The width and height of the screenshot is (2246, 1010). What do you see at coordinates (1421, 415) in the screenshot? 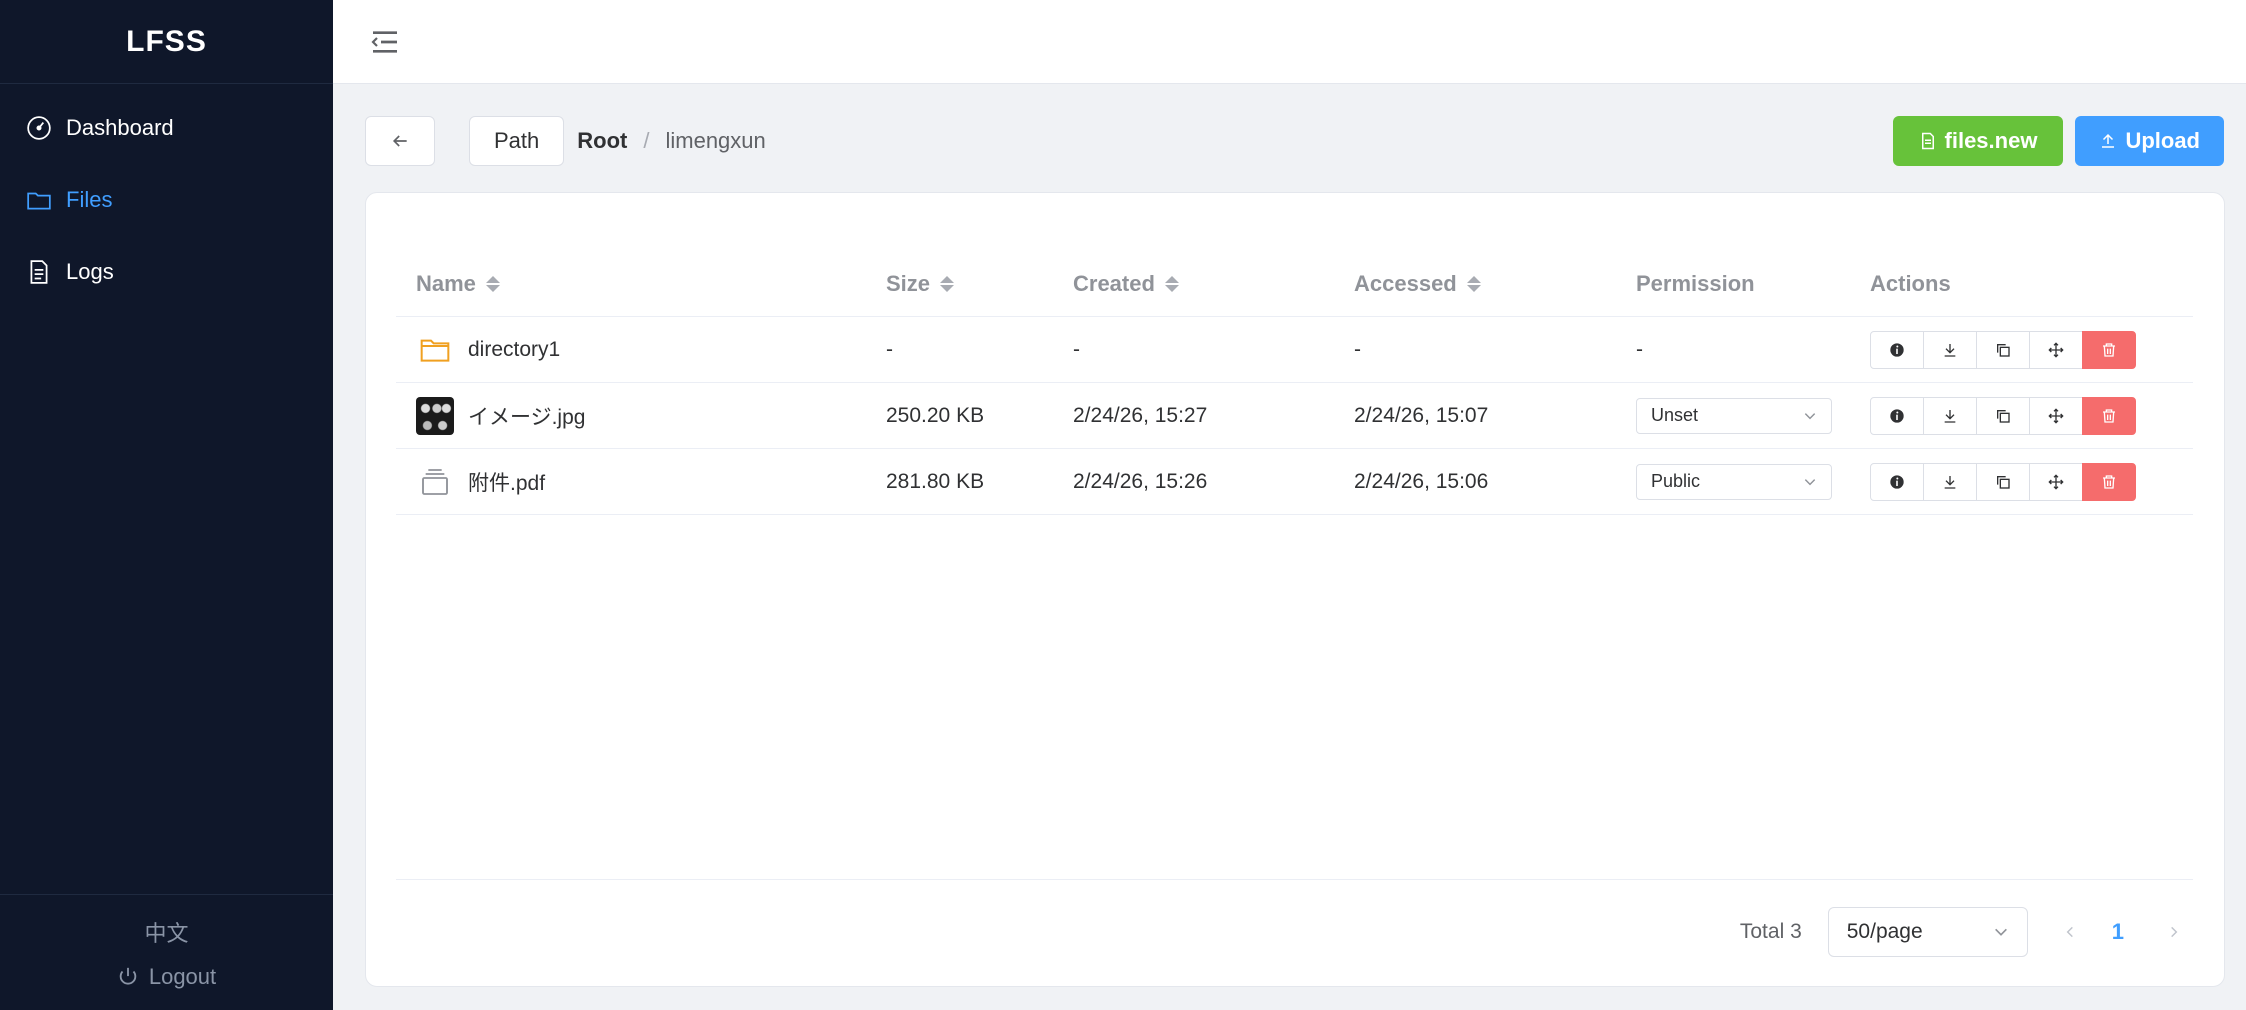
I see `file-accessed: 2/24/26, 15:07` at bounding box center [1421, 415].